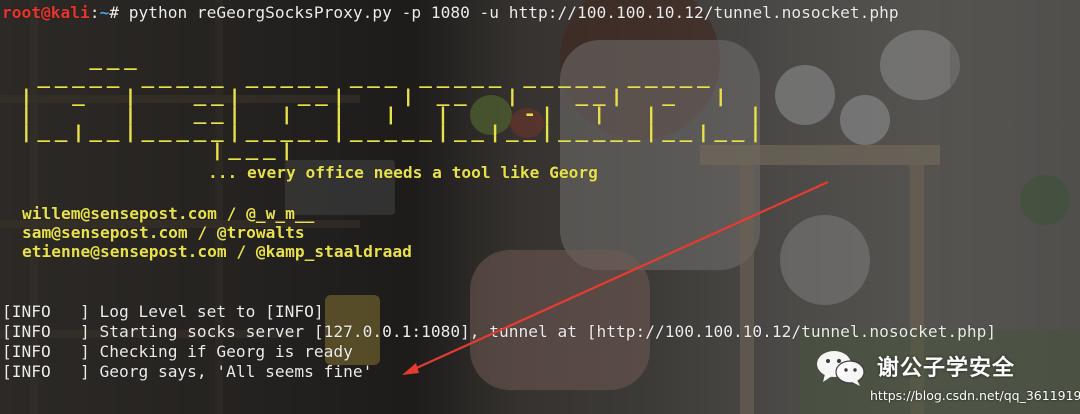  I want to click on watermark-brand: 谢公子学安全, so click(946, 368).